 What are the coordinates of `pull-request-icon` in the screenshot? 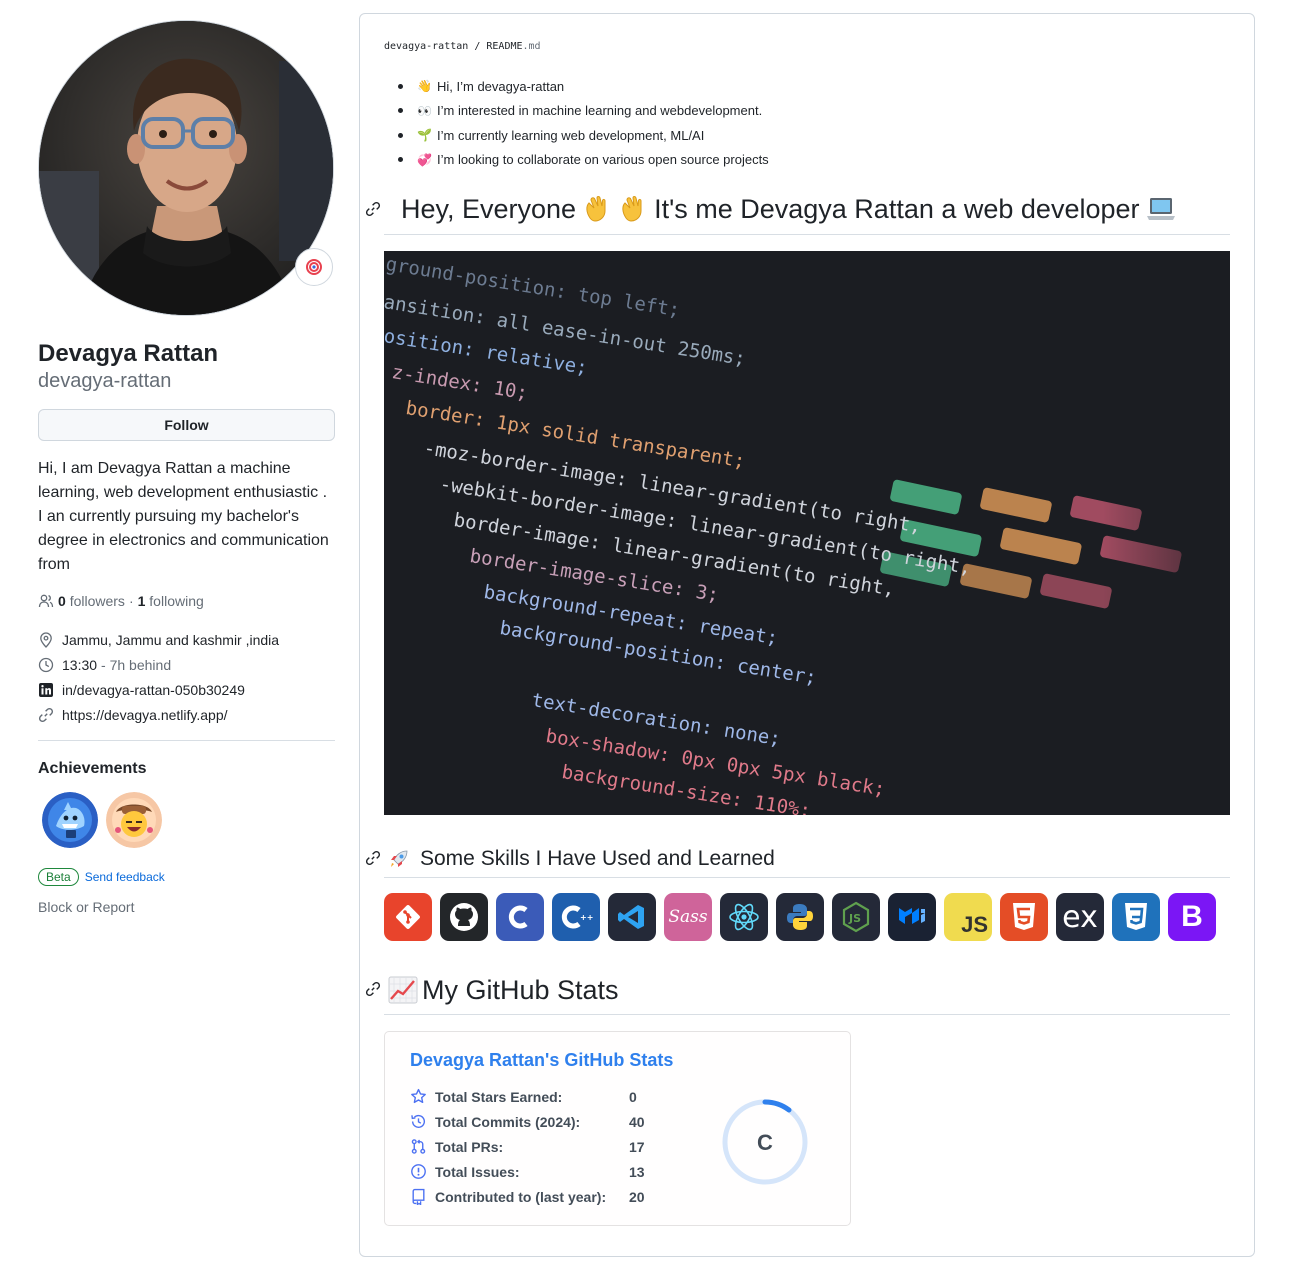 It's located at (418, 1146).